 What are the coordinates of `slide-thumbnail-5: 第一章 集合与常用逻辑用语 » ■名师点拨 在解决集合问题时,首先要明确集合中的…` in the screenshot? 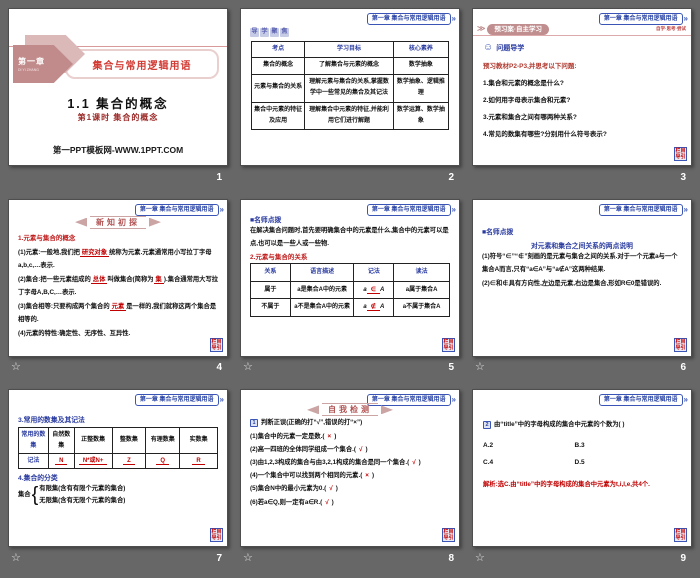 It's located at (350, 277).